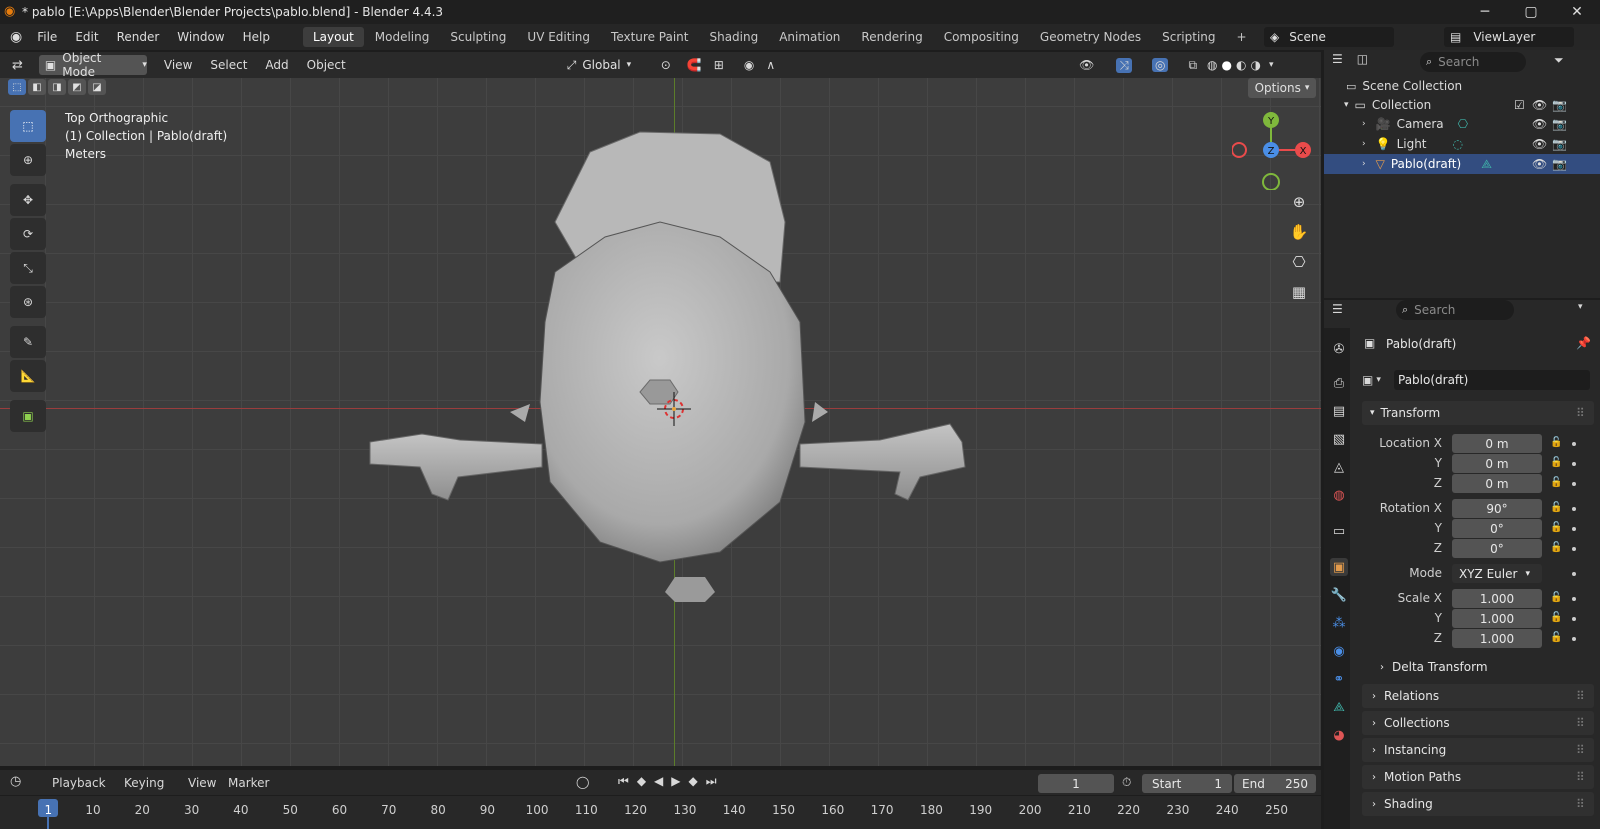  What do you see at coordinates (1497, 618) in the screenshot?
I see `scale-y-field: 1.000` at bounding box center [1497, 618].